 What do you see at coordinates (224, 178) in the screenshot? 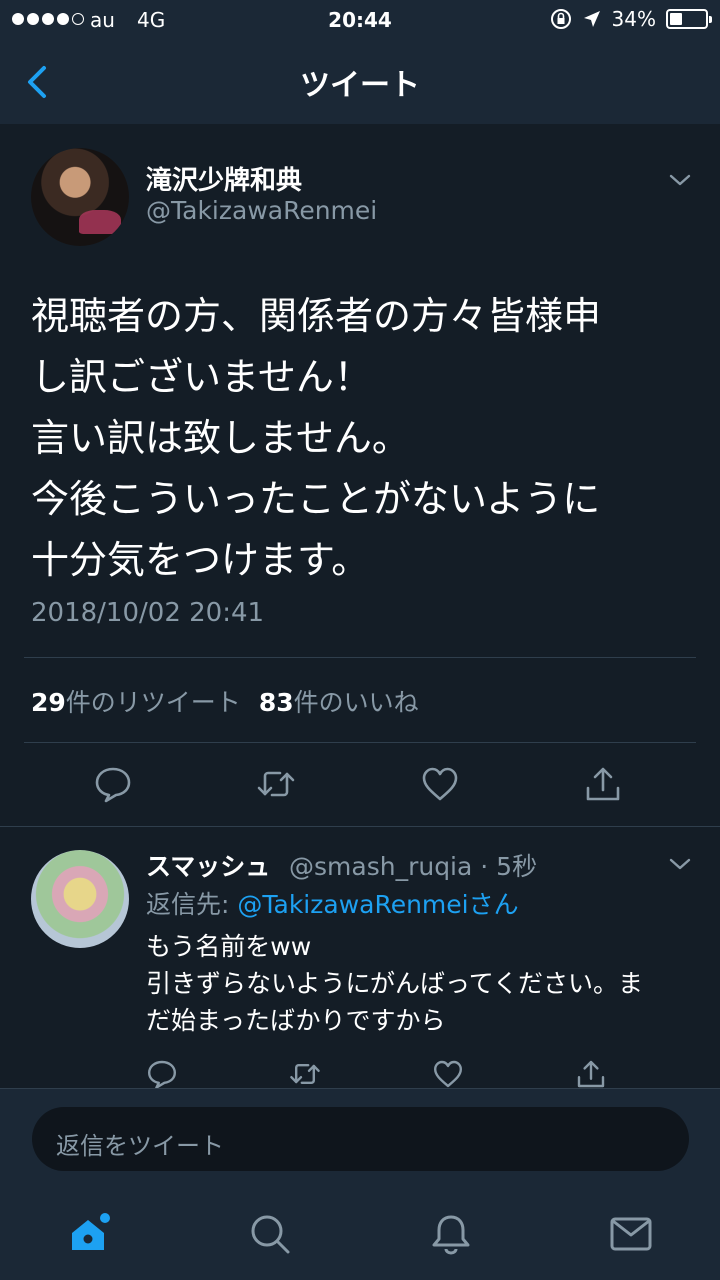
I see `author-name: 滝沢少牌和典` at bounding box center [224, 178].